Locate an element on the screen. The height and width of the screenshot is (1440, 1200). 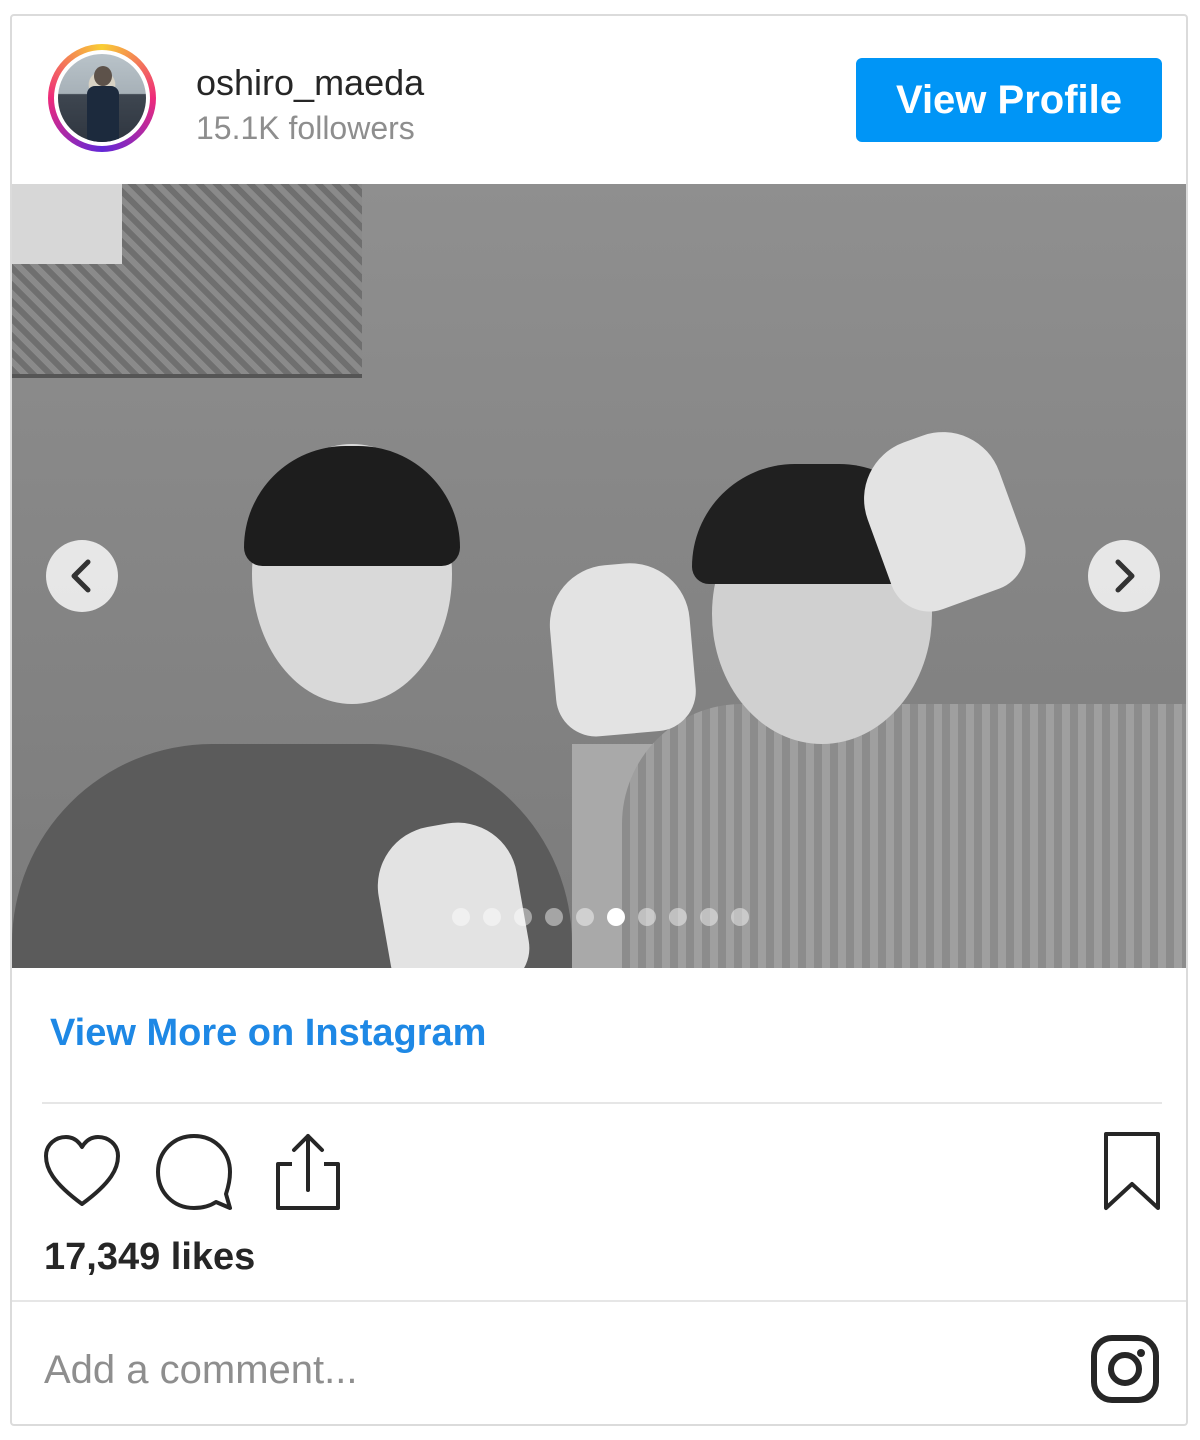
view-more-link: View More on Instagram is located at coordinates (268, 1033).